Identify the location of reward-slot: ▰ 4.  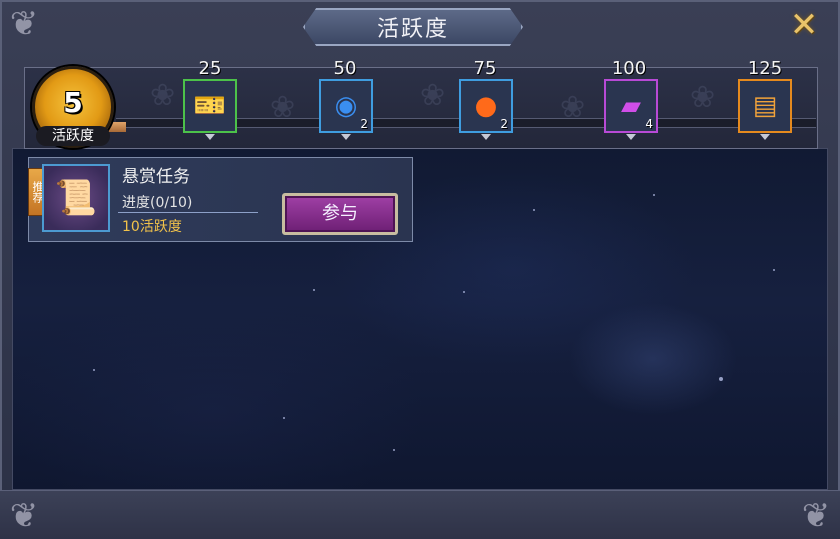
(631, 106).